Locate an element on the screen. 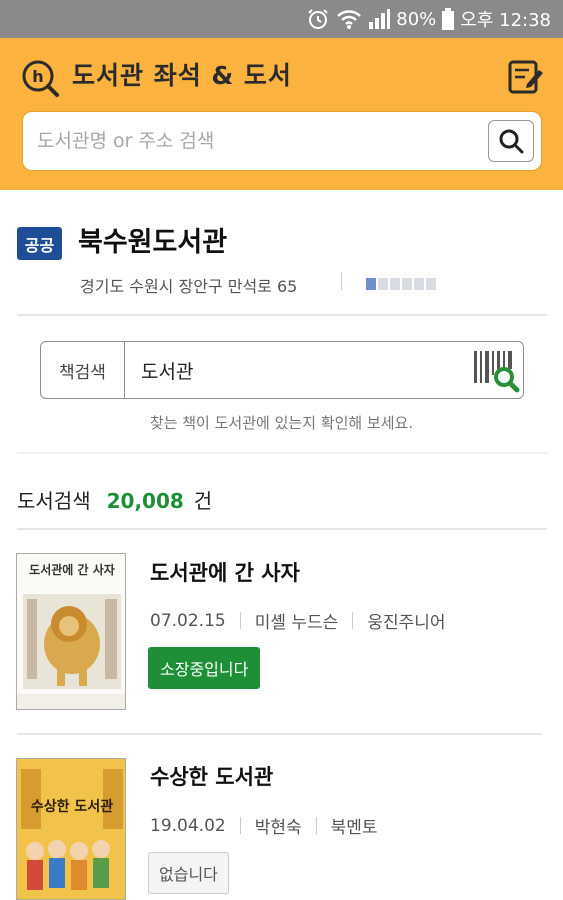  book-title: 수상한 도서관 is located at coordinates (211, 776).